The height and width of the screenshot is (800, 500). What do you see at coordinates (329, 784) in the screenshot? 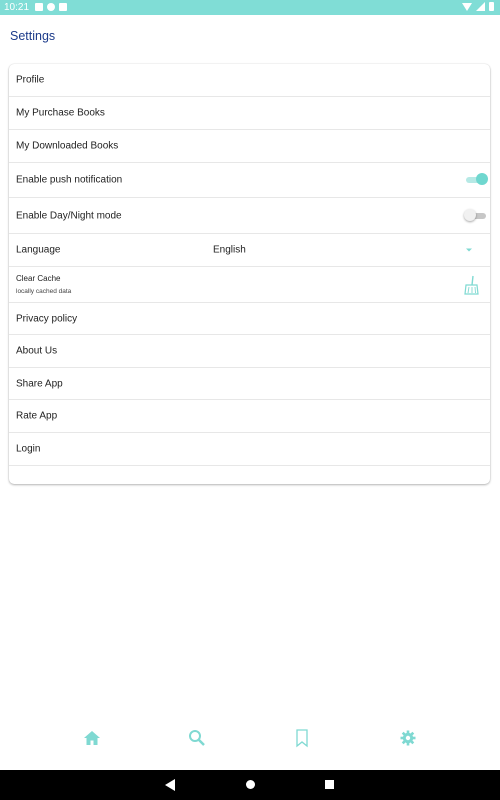
I see `recent-apps-icon` at bounding box center [329, 784].